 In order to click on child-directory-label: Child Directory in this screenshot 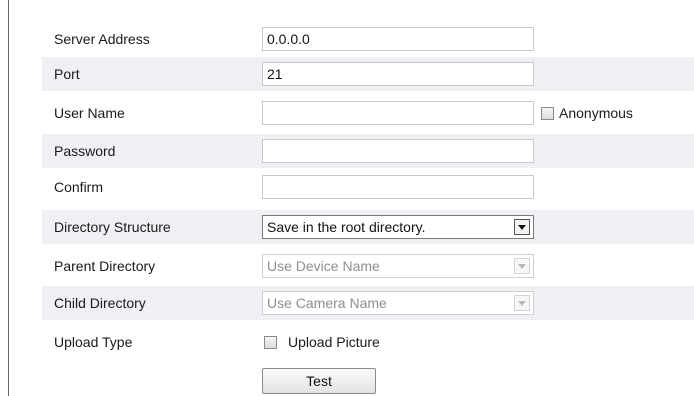, I will do `click(100, 303)`.